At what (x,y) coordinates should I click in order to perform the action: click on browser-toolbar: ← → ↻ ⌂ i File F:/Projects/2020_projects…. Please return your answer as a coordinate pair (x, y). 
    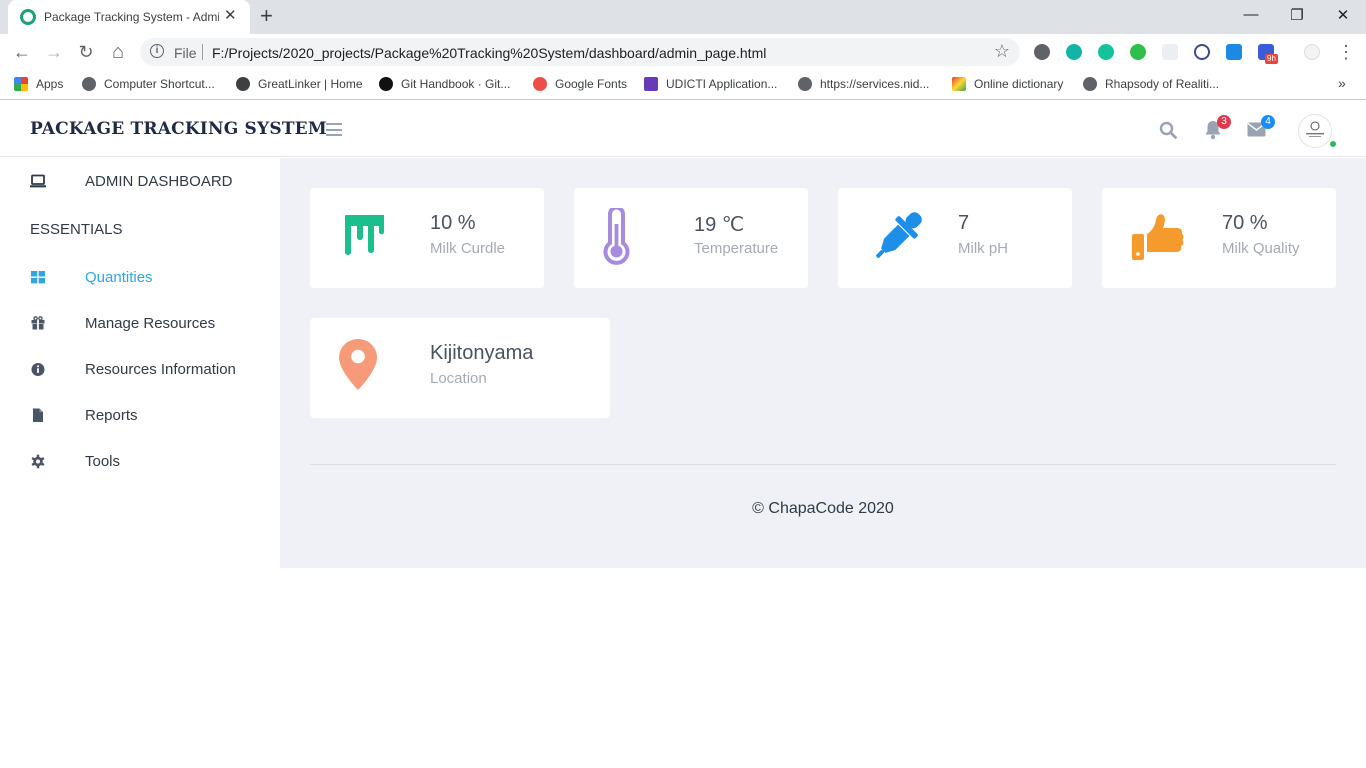
    Looking at the image, I should click on (683, 52).